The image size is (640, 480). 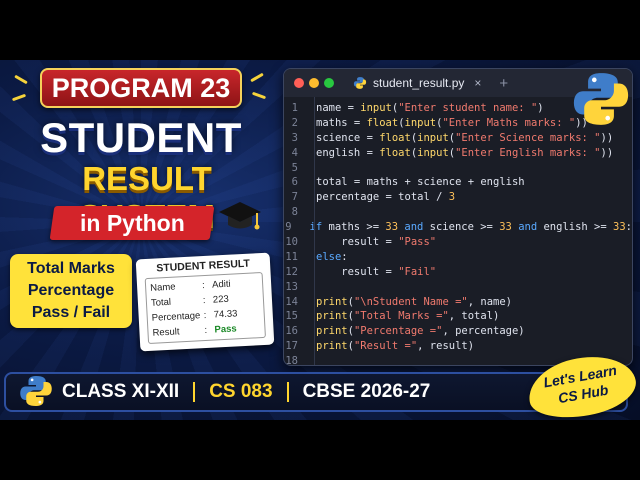 I want to click on line-number: 14, so click(x=291, y=301).